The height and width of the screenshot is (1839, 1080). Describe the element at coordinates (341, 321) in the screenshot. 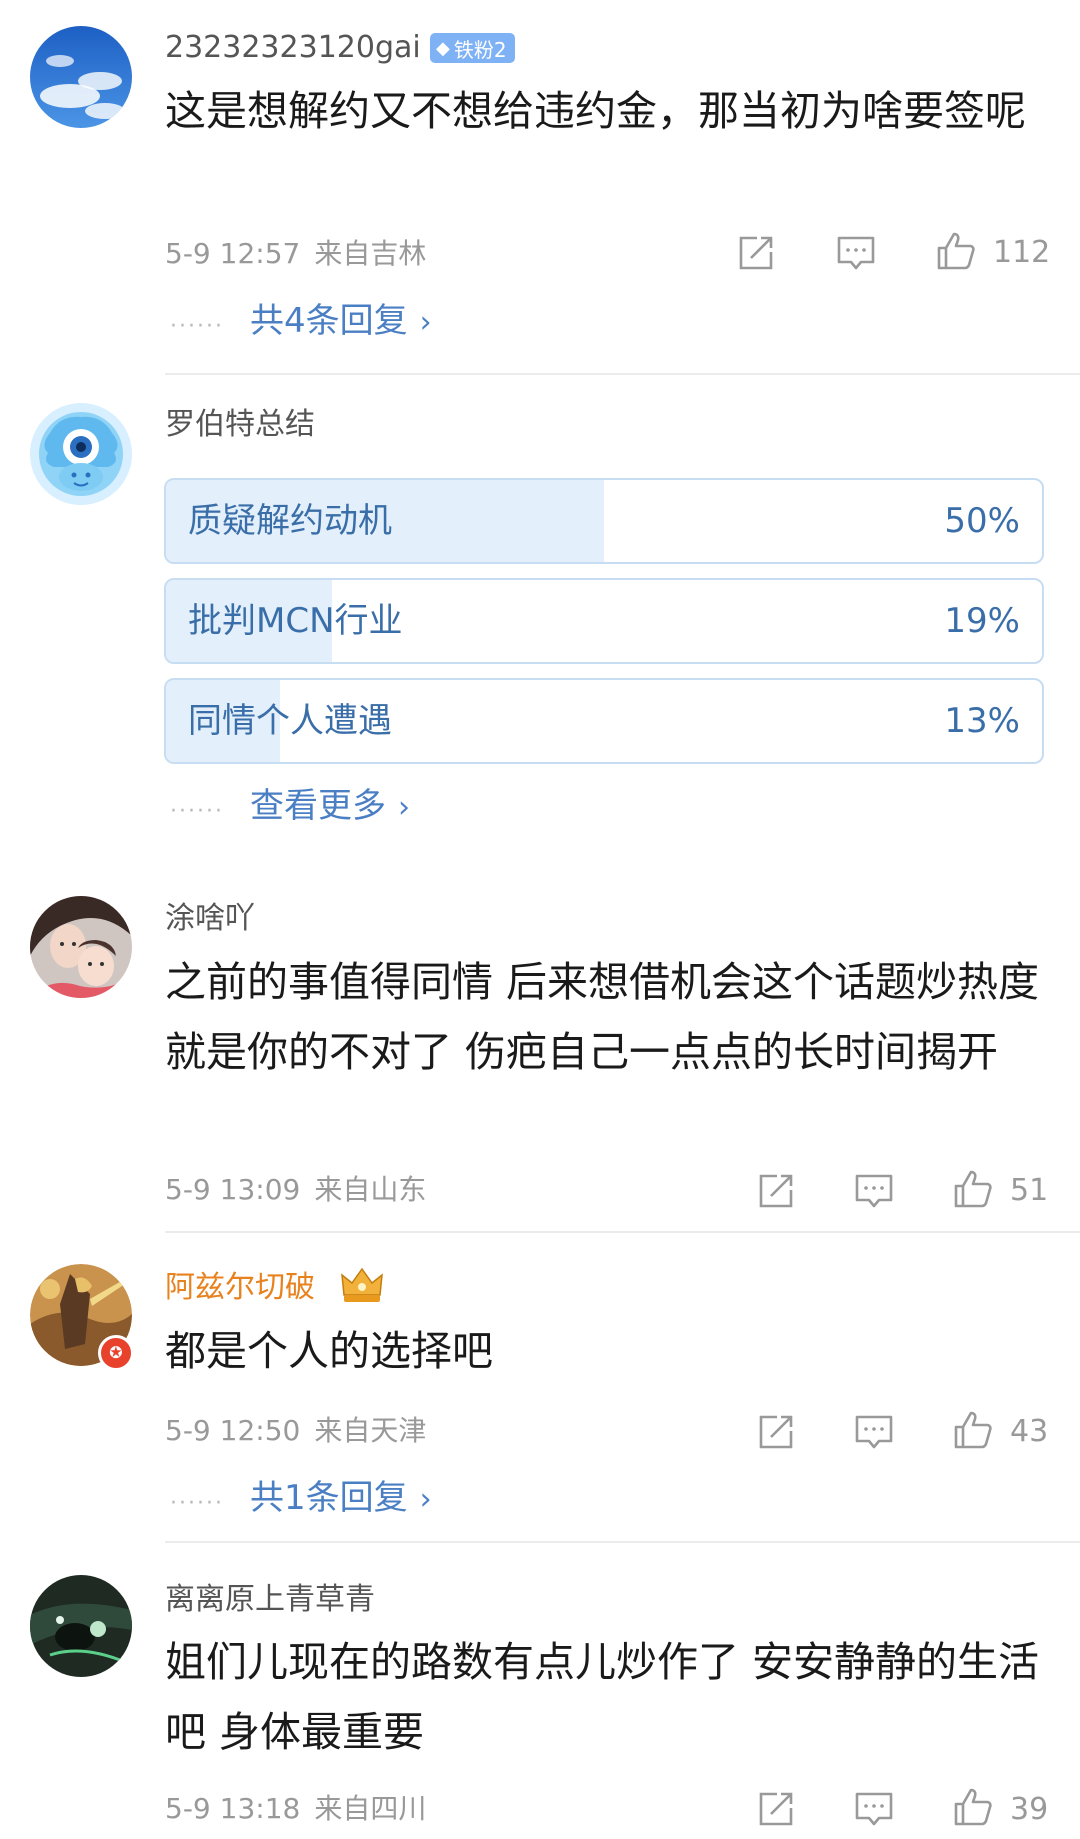

I see `view-replies-link: 共4条回复 ›` at that location.